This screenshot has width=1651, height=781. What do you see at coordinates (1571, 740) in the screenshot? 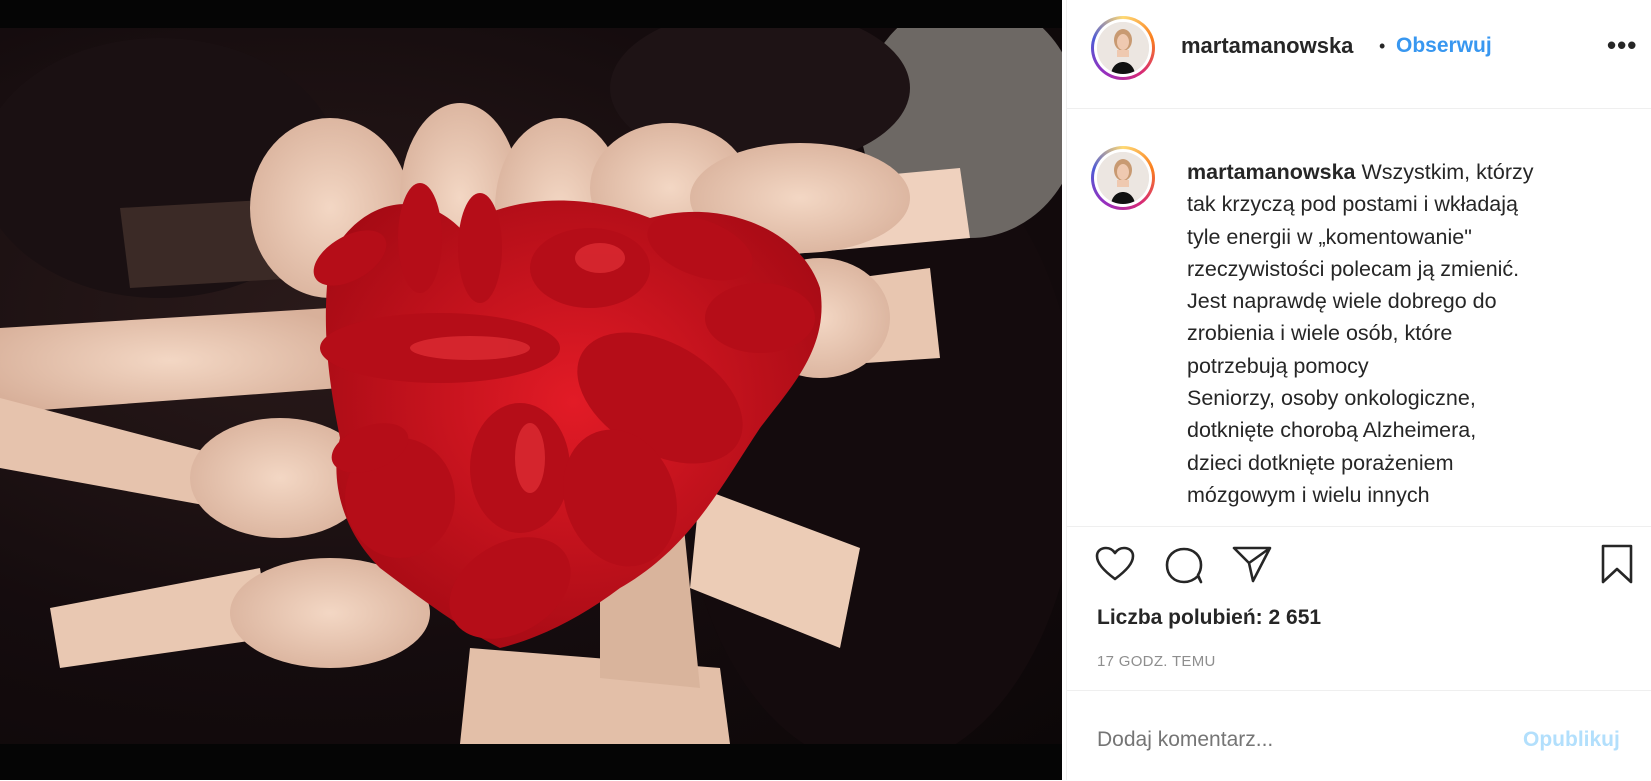
I see `publish-button: Opublikuj` at bounding box center [1571, 740].